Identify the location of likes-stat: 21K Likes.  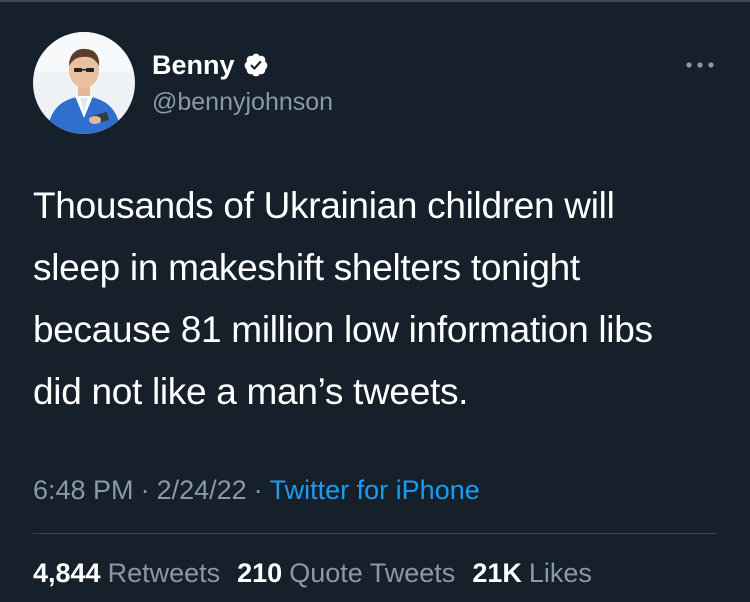
(532, 573).